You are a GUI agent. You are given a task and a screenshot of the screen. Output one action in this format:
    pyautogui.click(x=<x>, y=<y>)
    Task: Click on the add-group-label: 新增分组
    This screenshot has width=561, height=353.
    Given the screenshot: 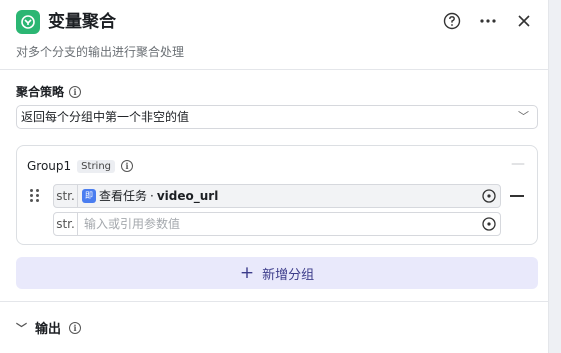 What is the action you would take?
    pyautogui.click(x=288, y=275)
    